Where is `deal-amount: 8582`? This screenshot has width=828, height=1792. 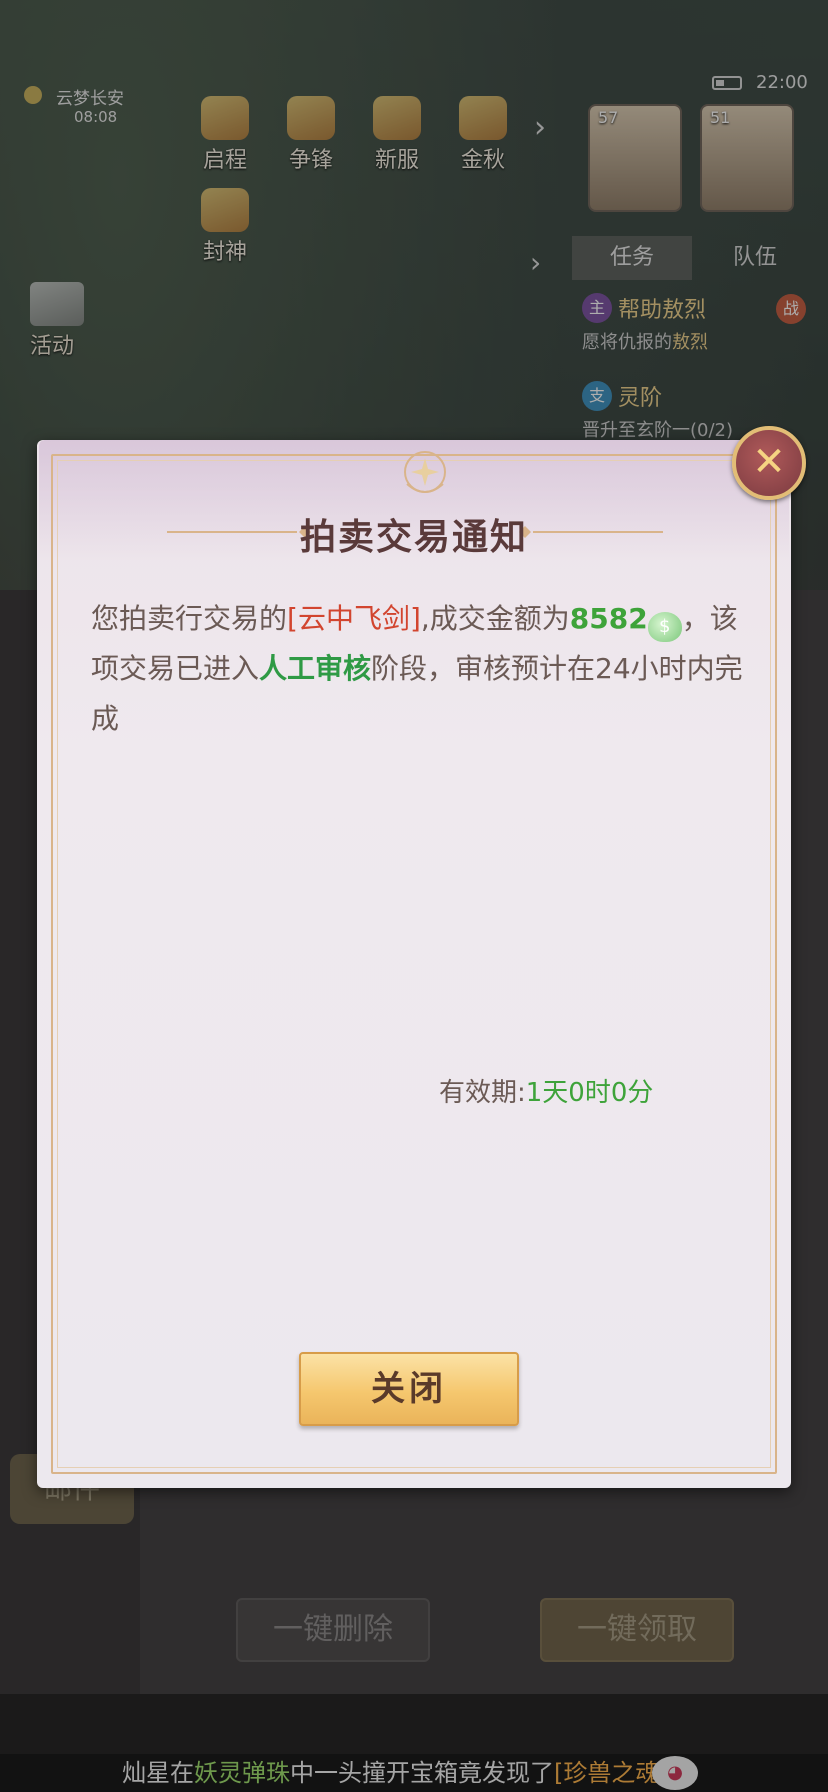
deal-amount: 8582 is located at coordinates (608, 618).